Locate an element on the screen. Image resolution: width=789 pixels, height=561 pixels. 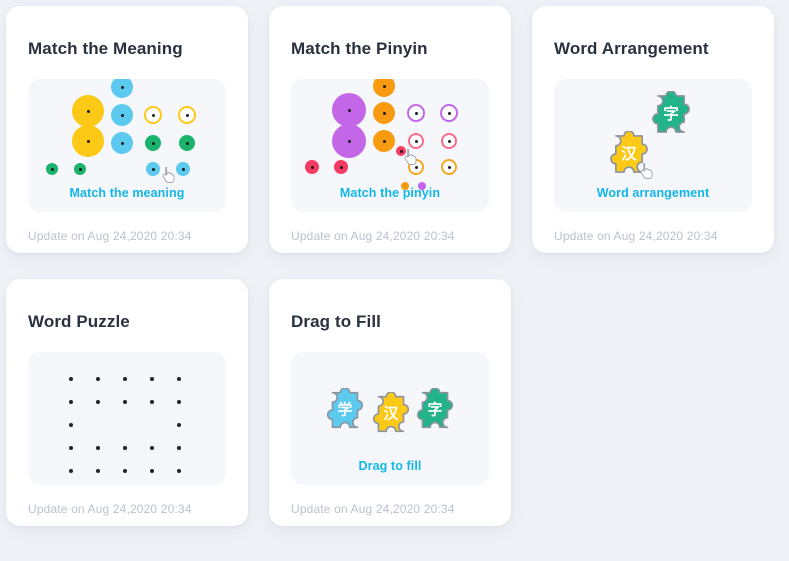
puzzle-piece: 学 is located at coordinates (345, 410).